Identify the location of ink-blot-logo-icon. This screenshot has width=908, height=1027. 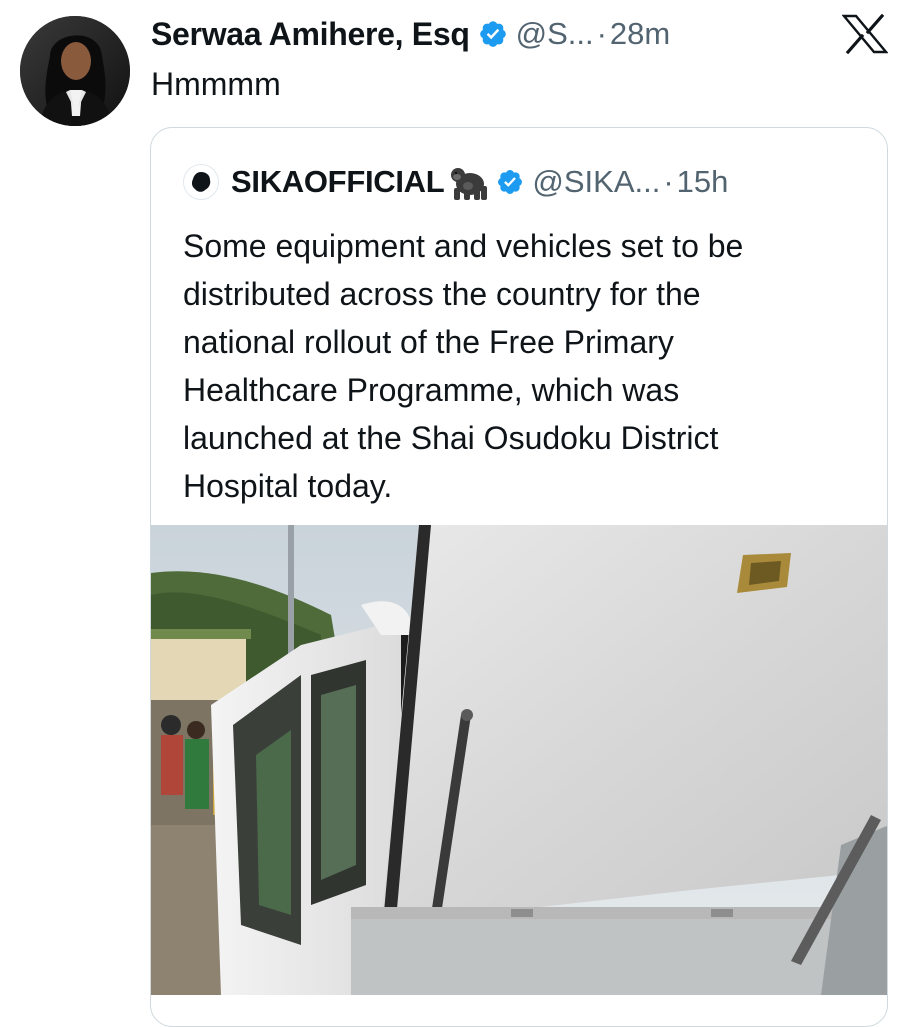
(201, 182).